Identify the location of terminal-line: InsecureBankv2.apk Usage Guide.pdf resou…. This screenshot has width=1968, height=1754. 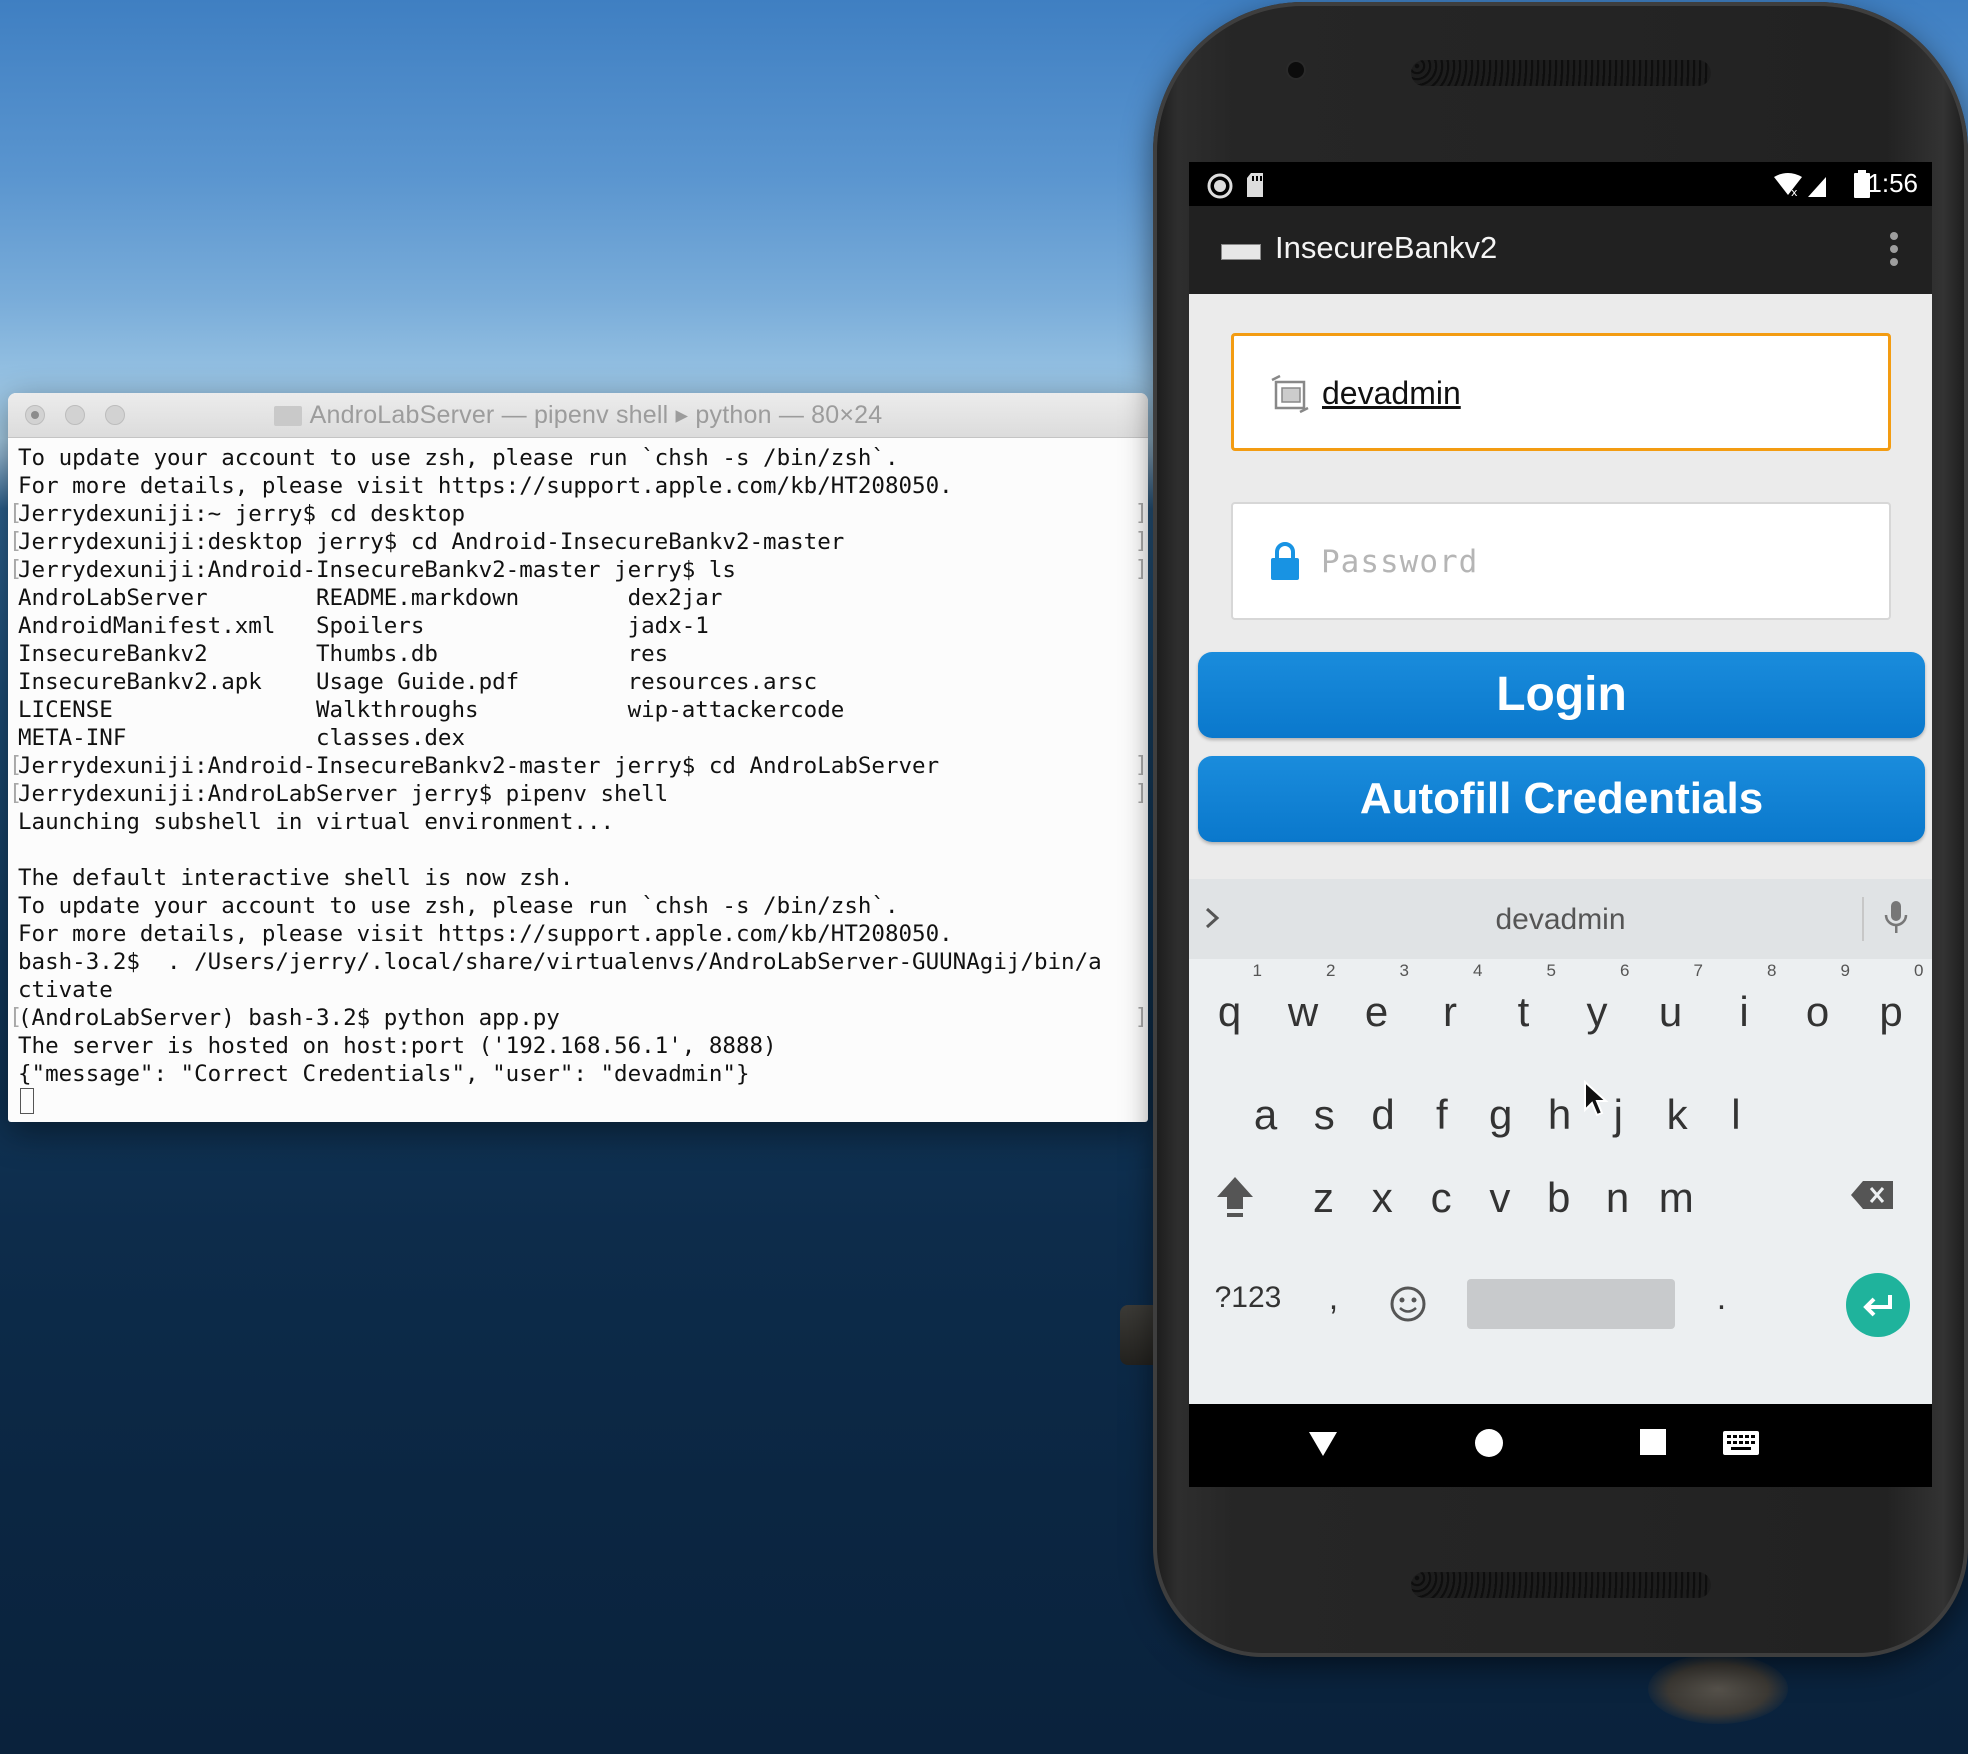
(418, 682).